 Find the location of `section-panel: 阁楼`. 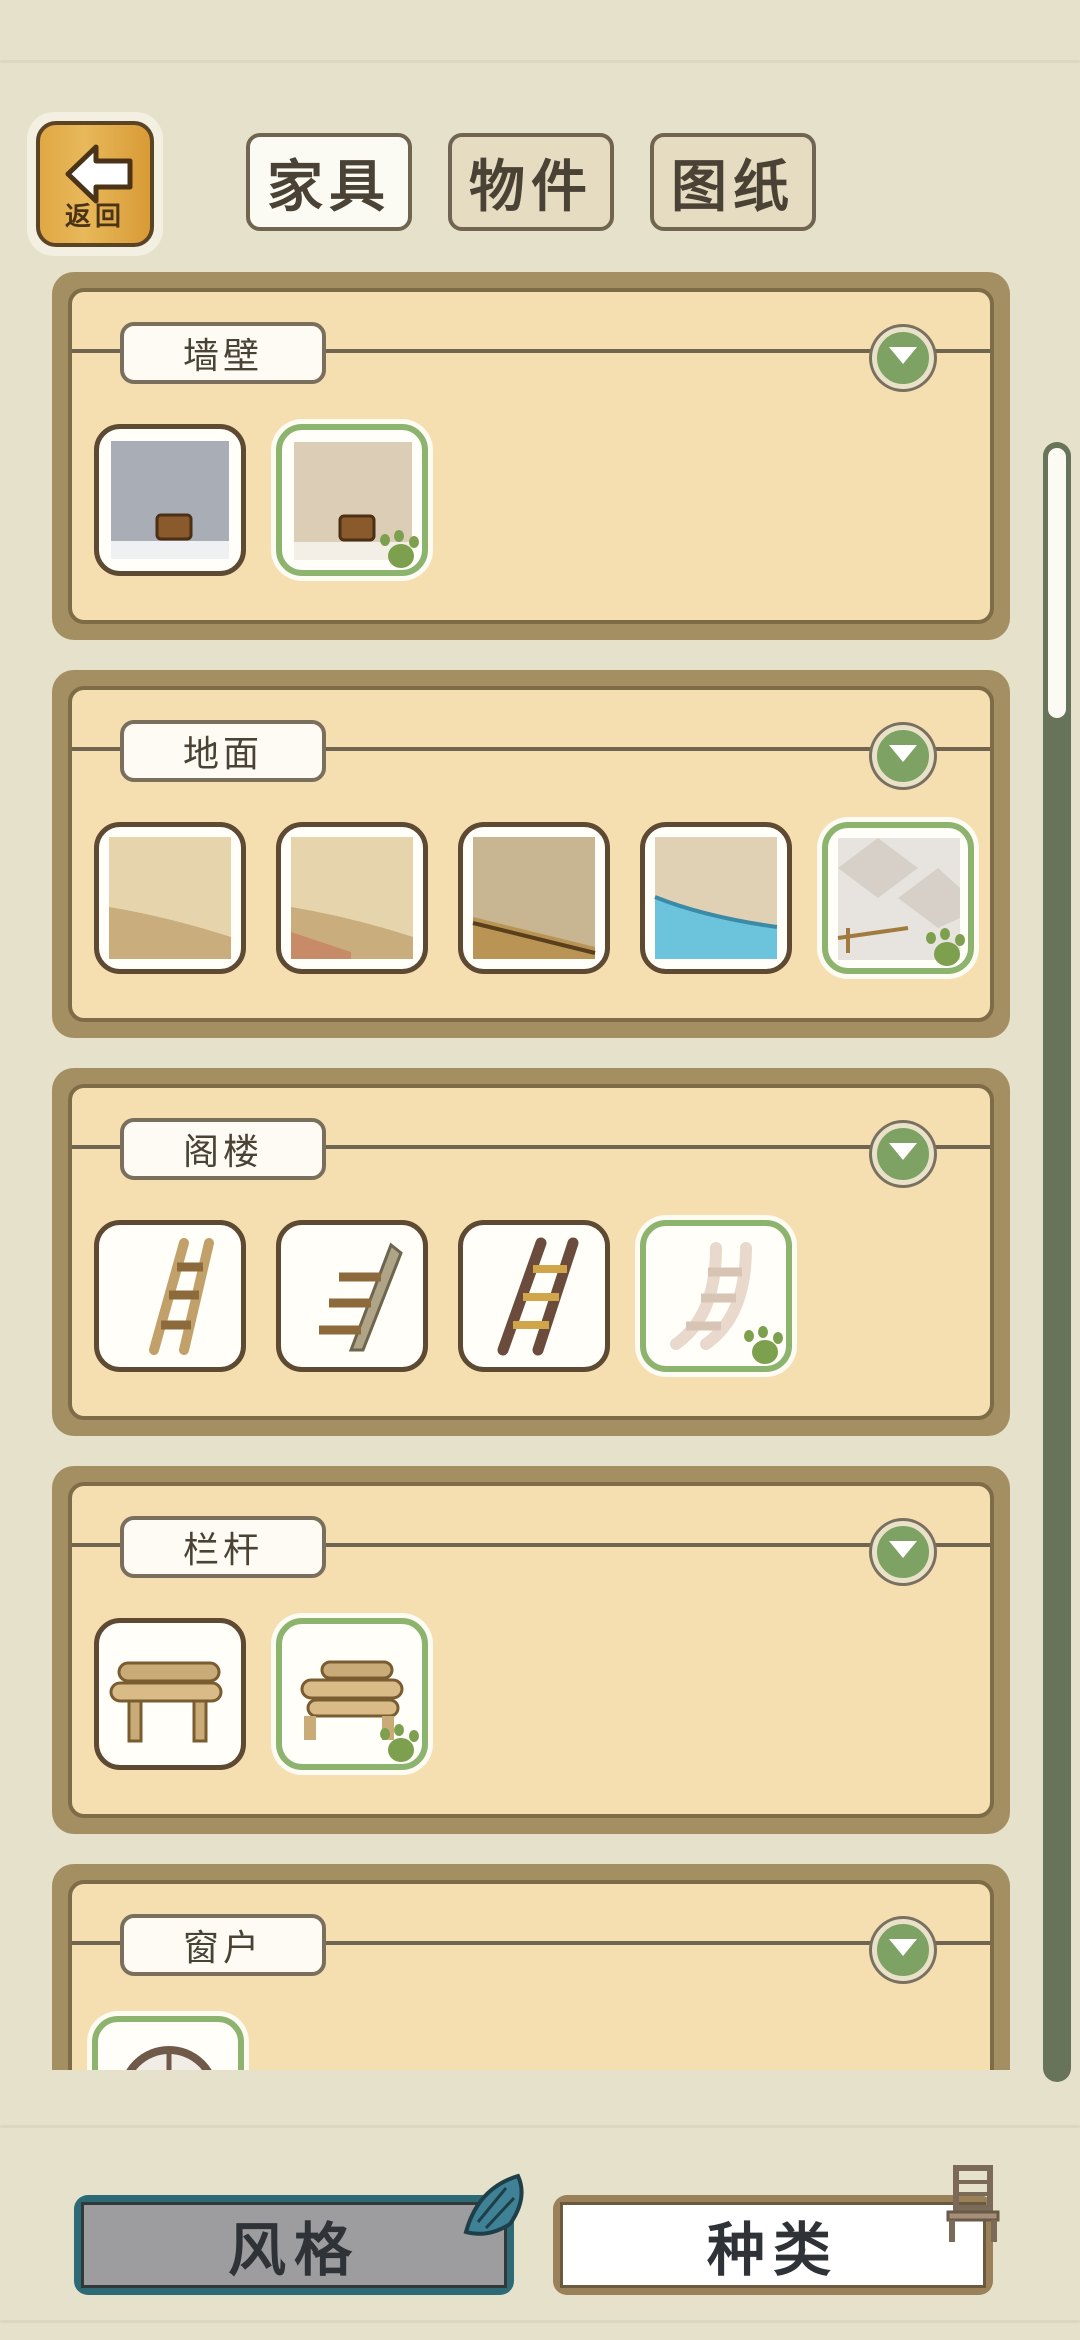

section-panel: 阁楼 is located at coordinates (531, 1252).